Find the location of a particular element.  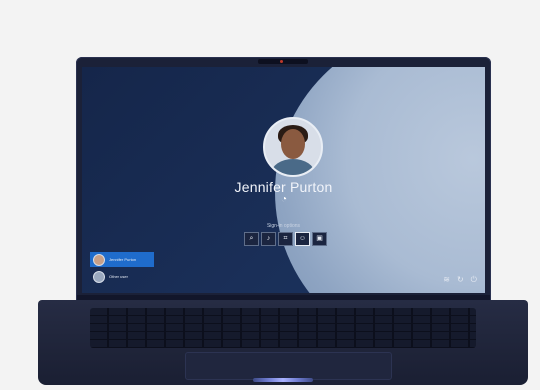

fingerprint-icon: ⌗ is located at coordinates (285, 239).